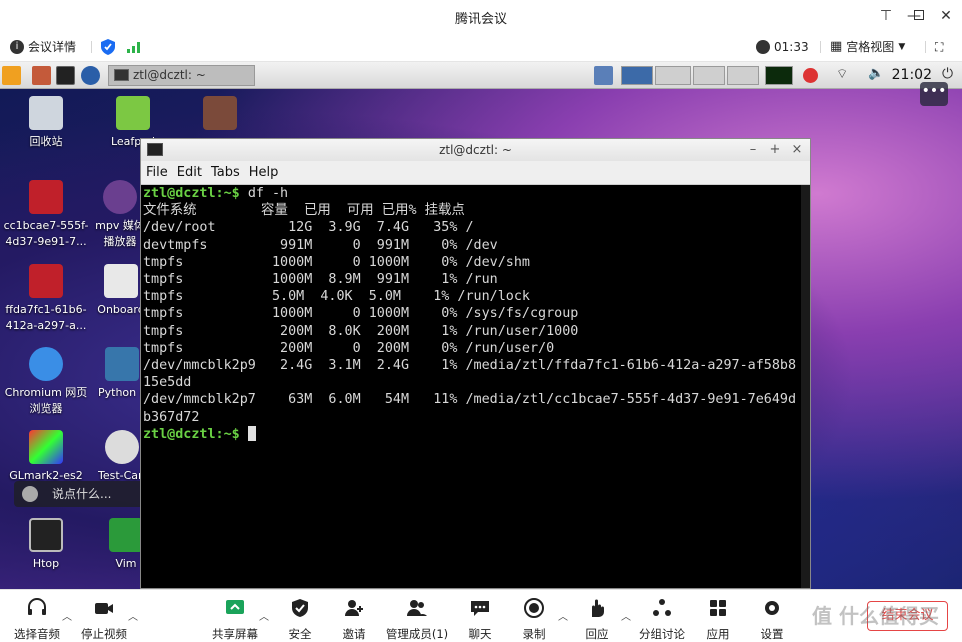 The image size is (962, 642). I want to click on share-screen-button: 共享屏幕, so click(235, 618).